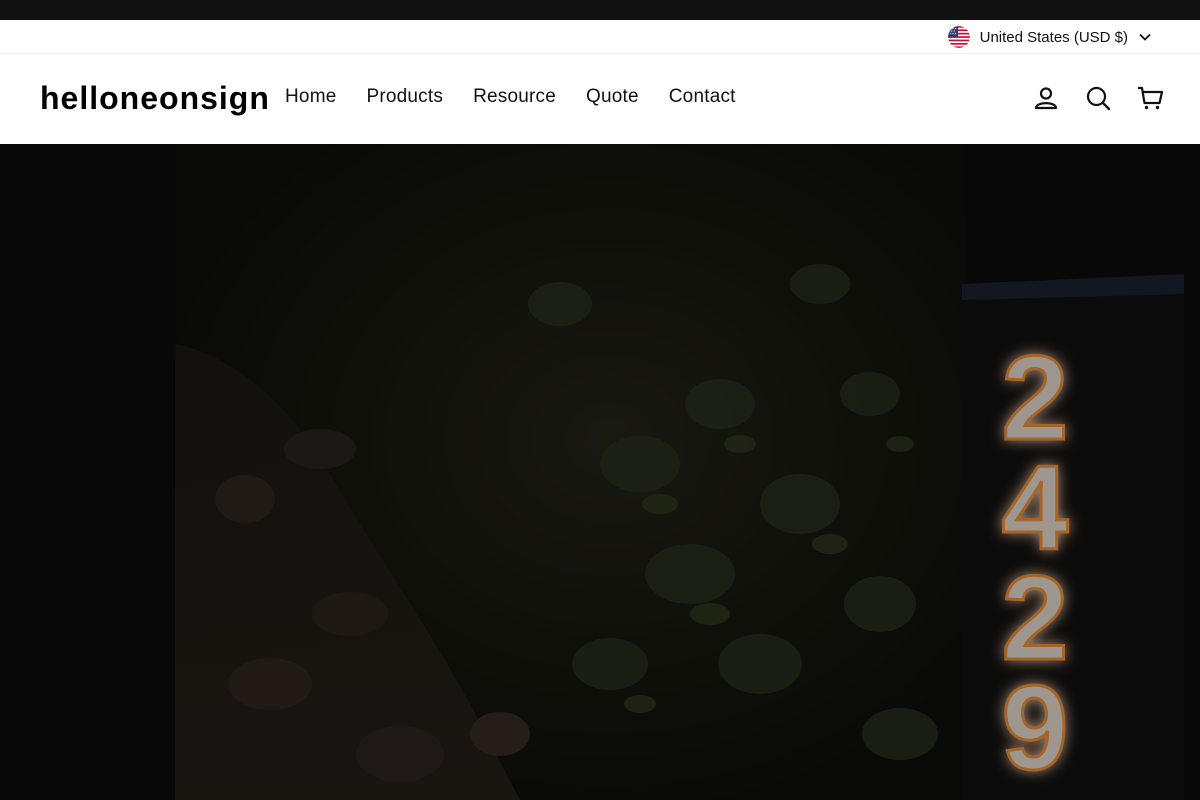 The image size is (1200, 800). Describe the element at coordinates (600, 37) in the screenshot. I see `utility-bar: United States (USD $)` at that location.